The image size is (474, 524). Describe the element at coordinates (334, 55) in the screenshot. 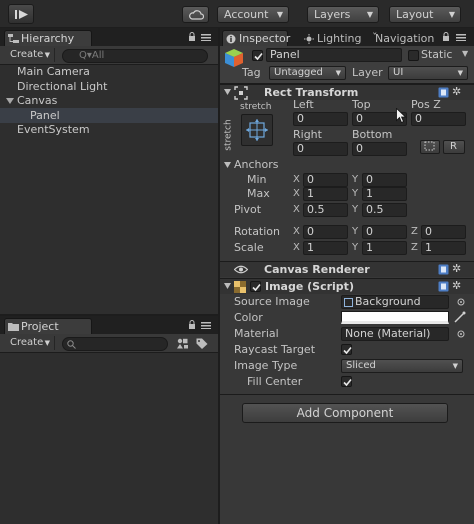

I see `object-name-field: Panel` at that location.